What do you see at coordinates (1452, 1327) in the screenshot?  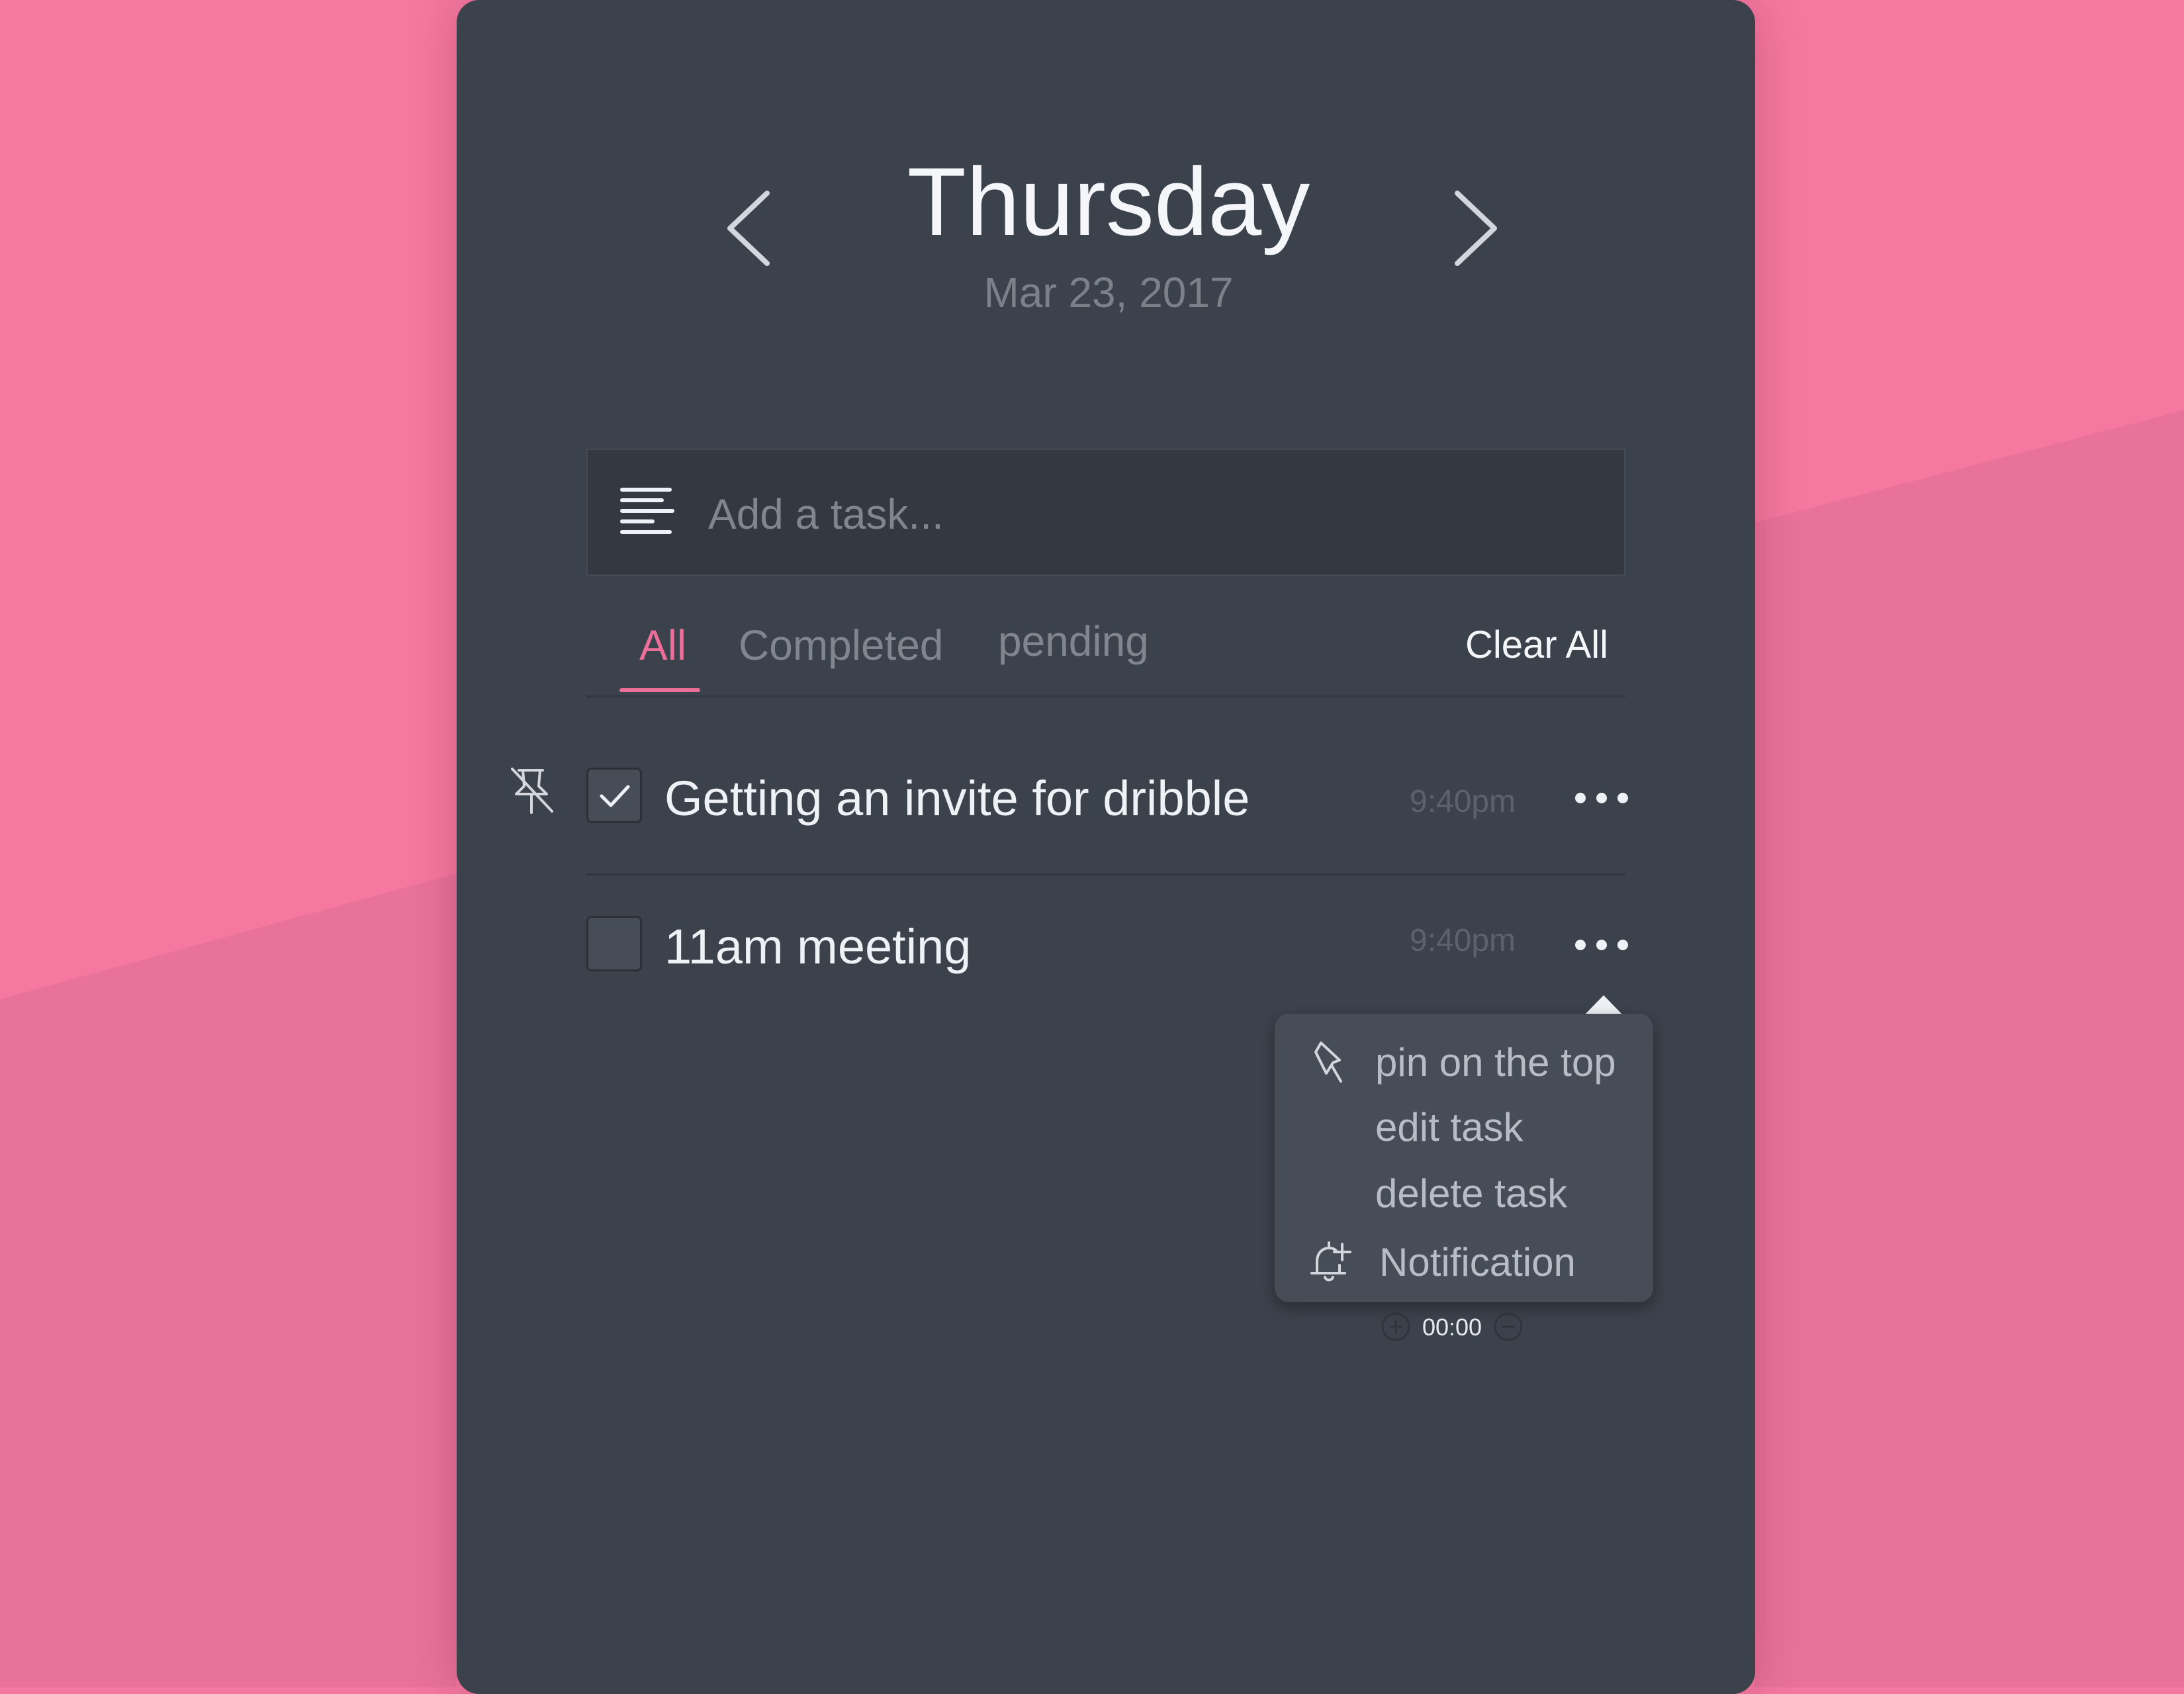 I see `notification-time-value: 00:00` at bounding box center [1452, 1327].